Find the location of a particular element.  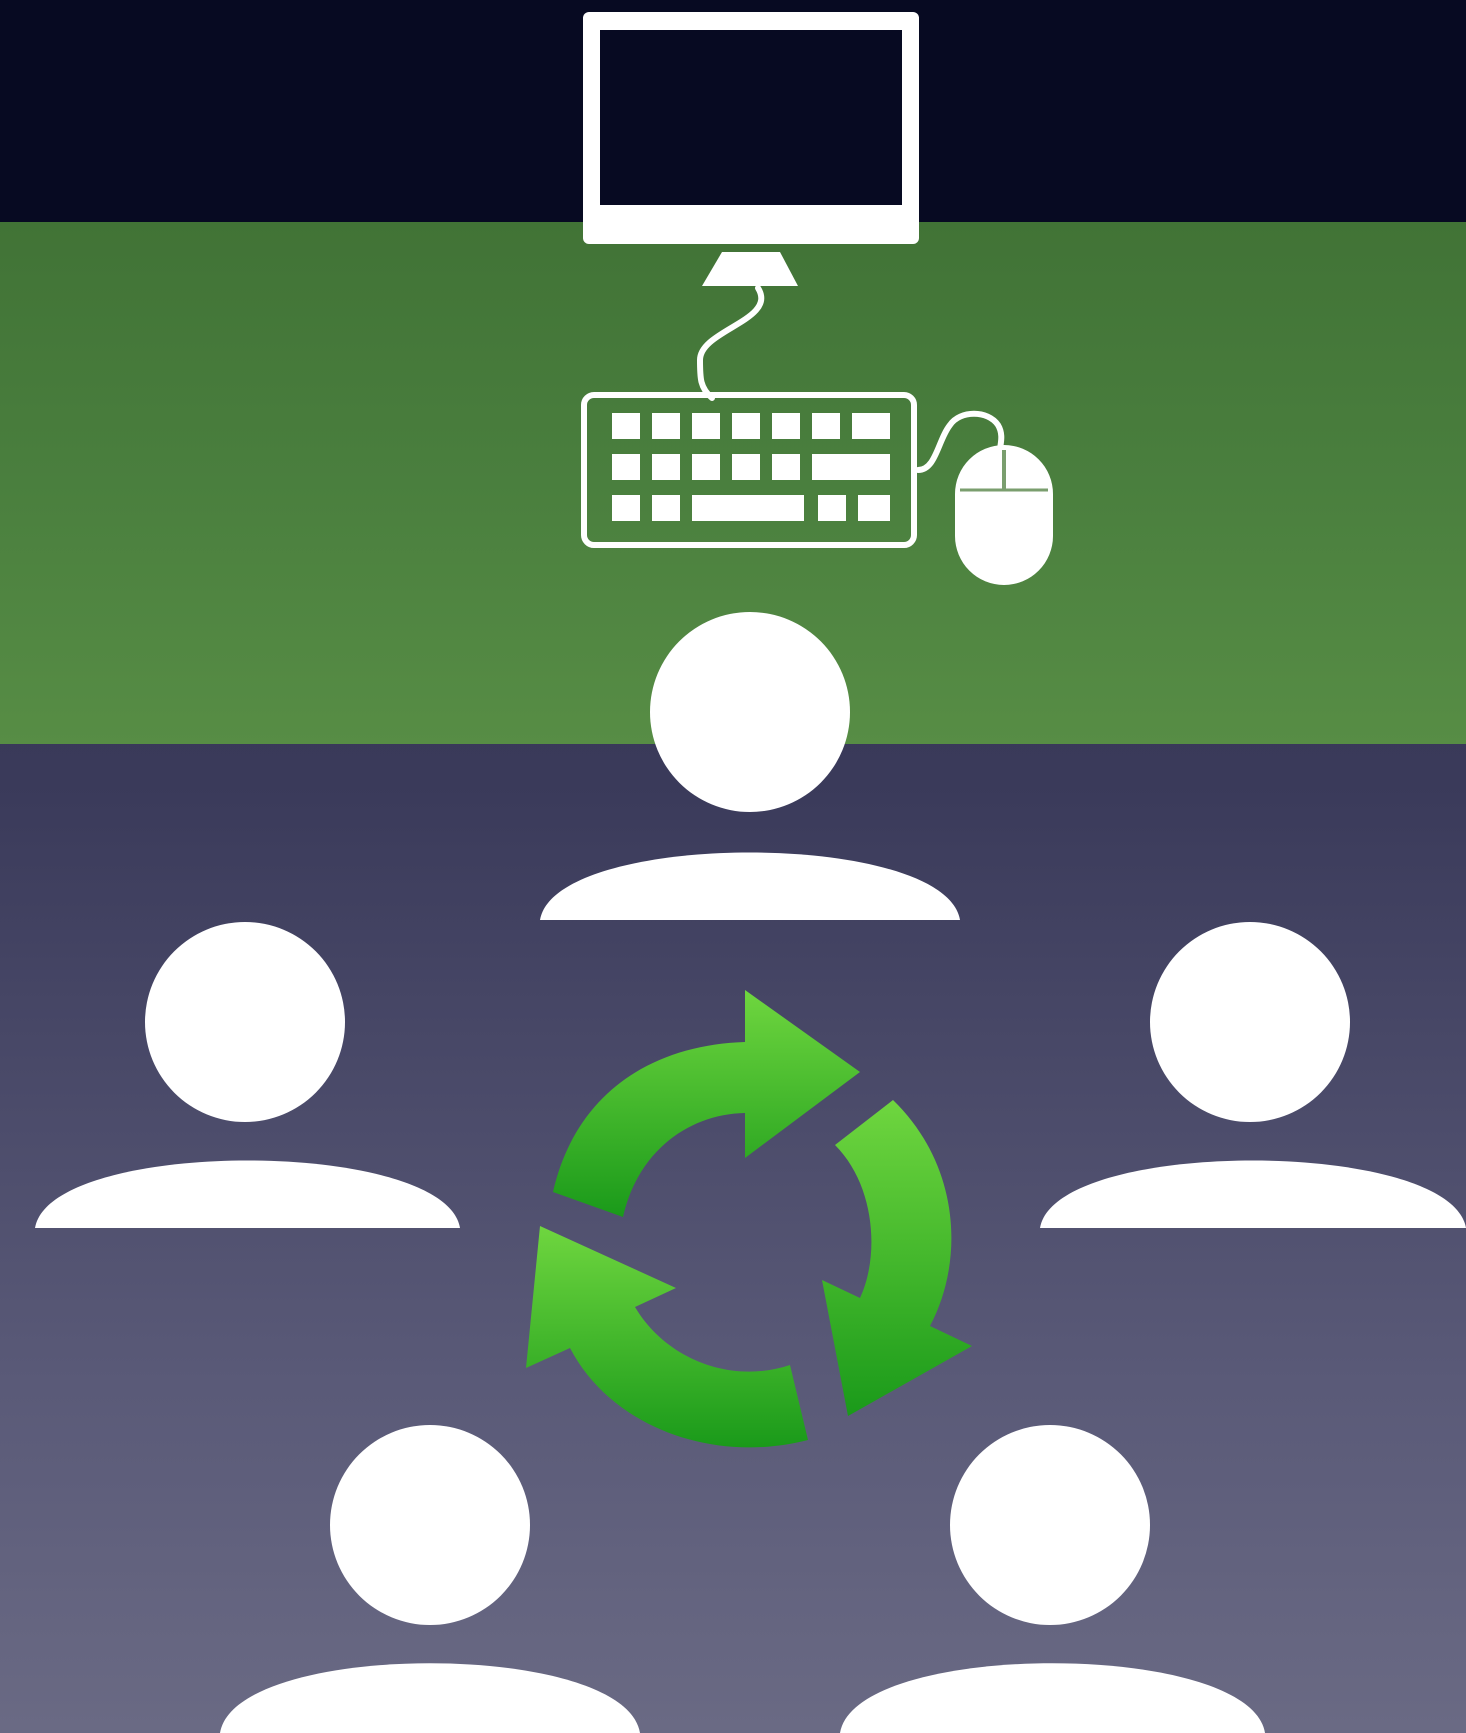

mouse-icon is located at coordinates (984, 497).